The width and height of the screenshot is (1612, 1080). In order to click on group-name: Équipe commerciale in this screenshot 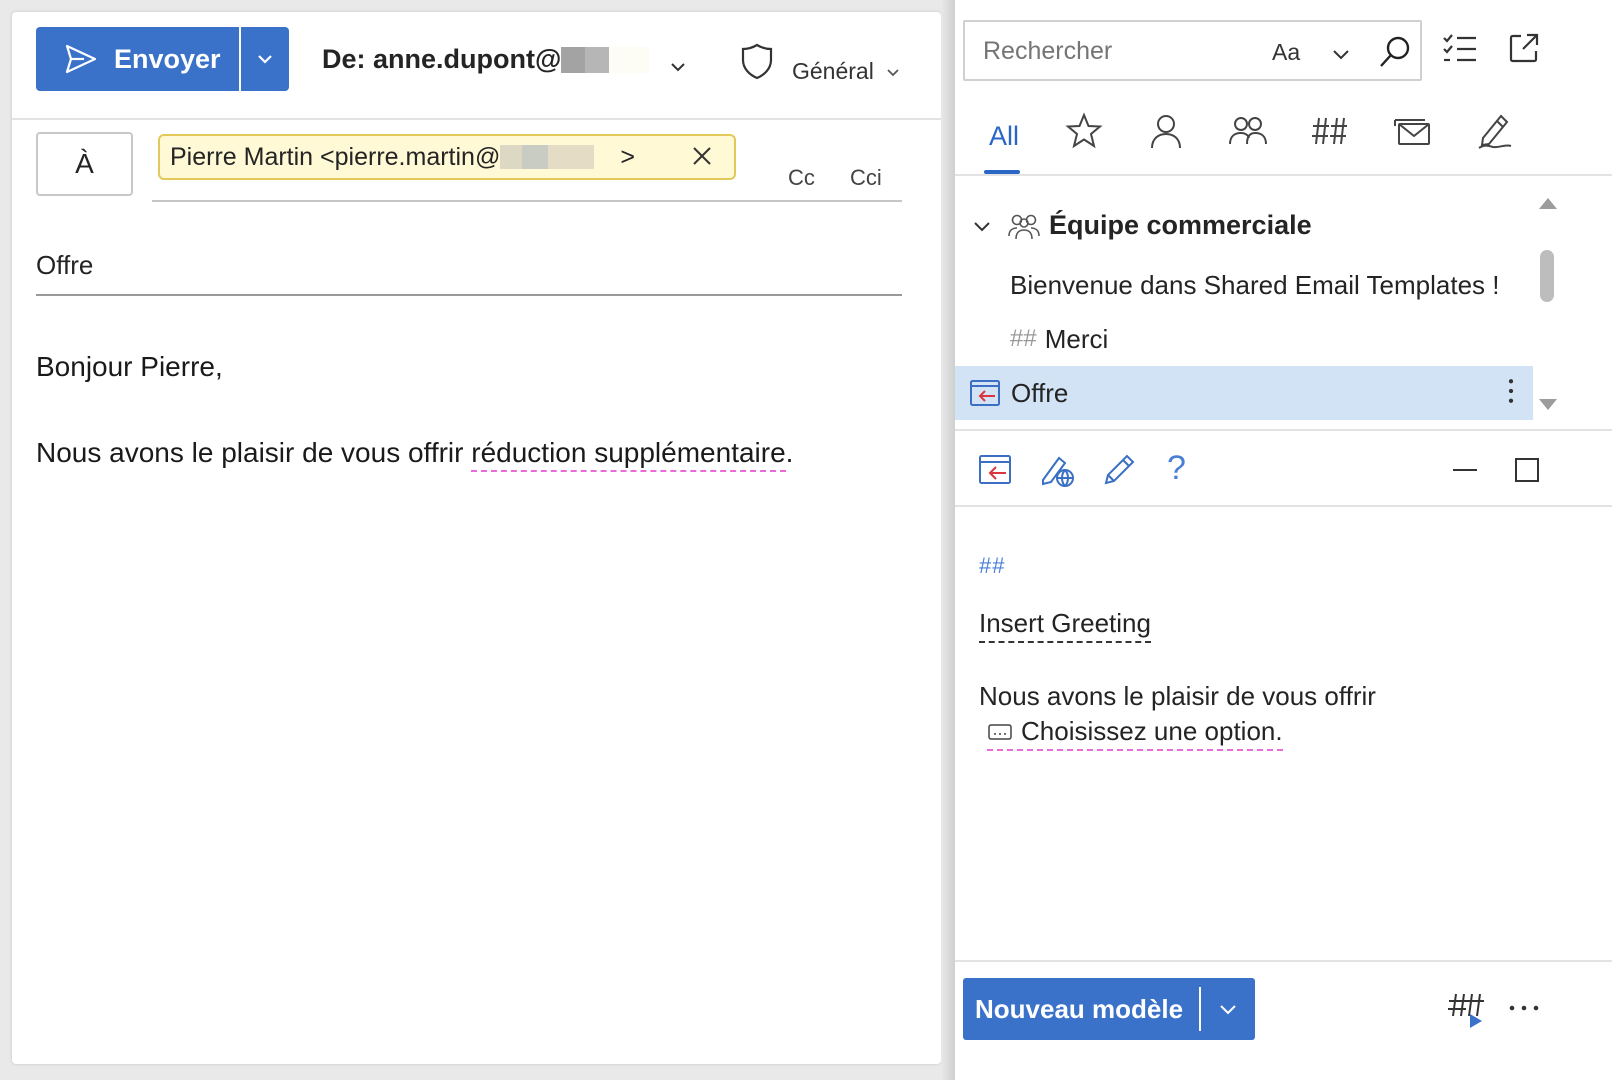, I will do `click(1180, 225)`.